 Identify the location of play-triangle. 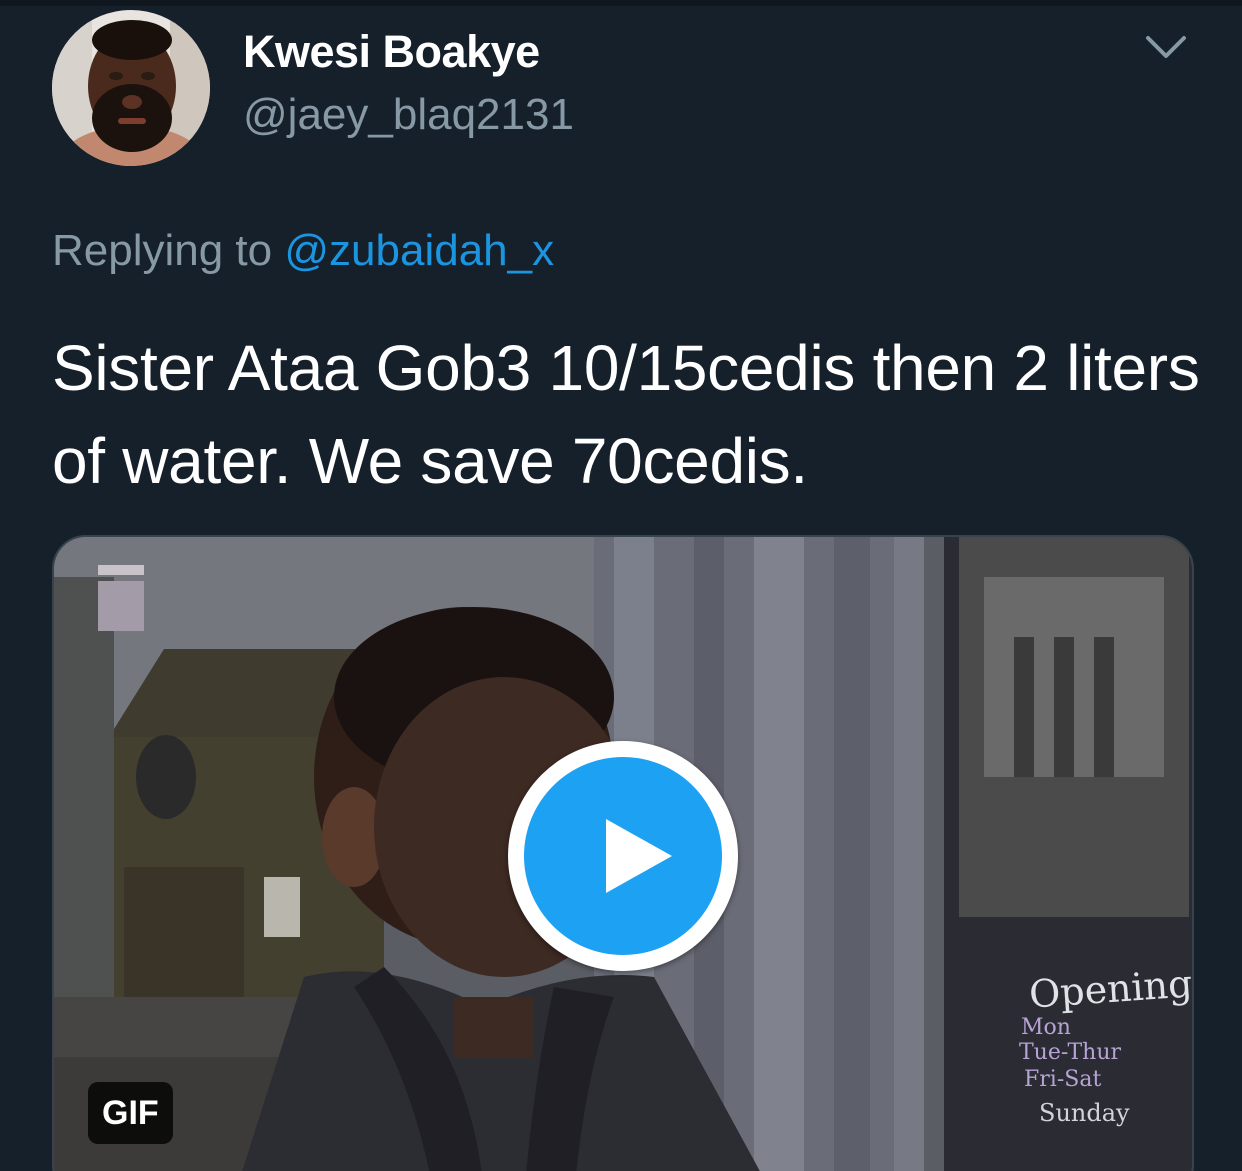
(639, 856).